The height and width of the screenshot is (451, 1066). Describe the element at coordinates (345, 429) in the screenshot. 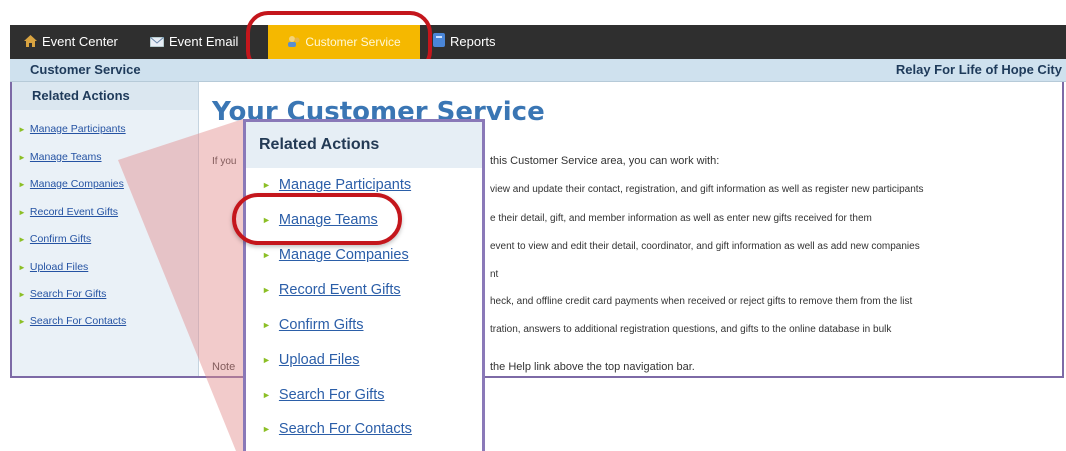

I see `popup-item-label: Search For Contacts` at that location.